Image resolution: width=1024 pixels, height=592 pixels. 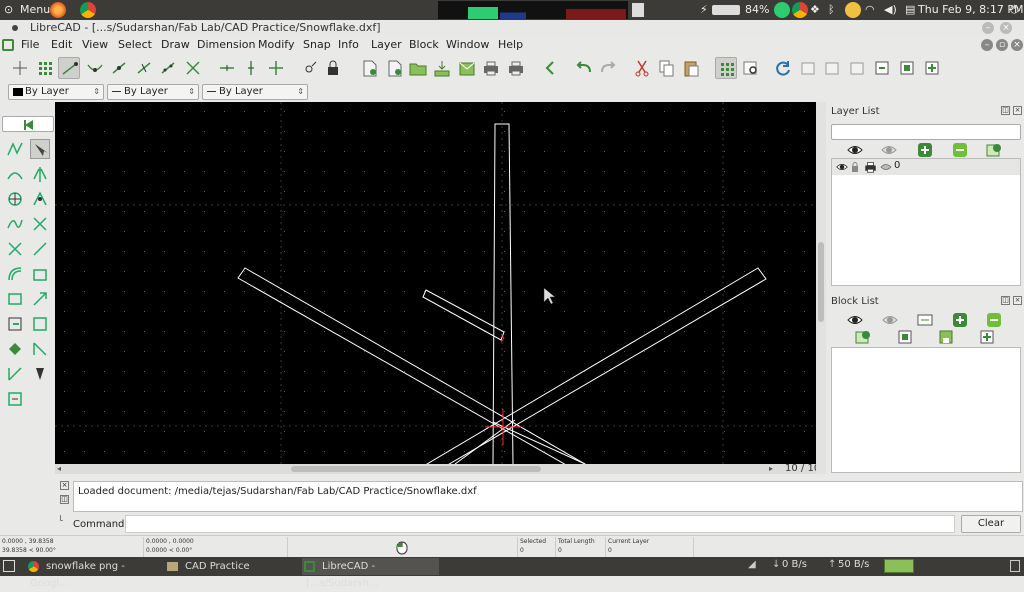 What do you see at coordinates (40, 199) in the screenshot?
I see `tool-move-rotate-icon` at bounding box center [40, 199].